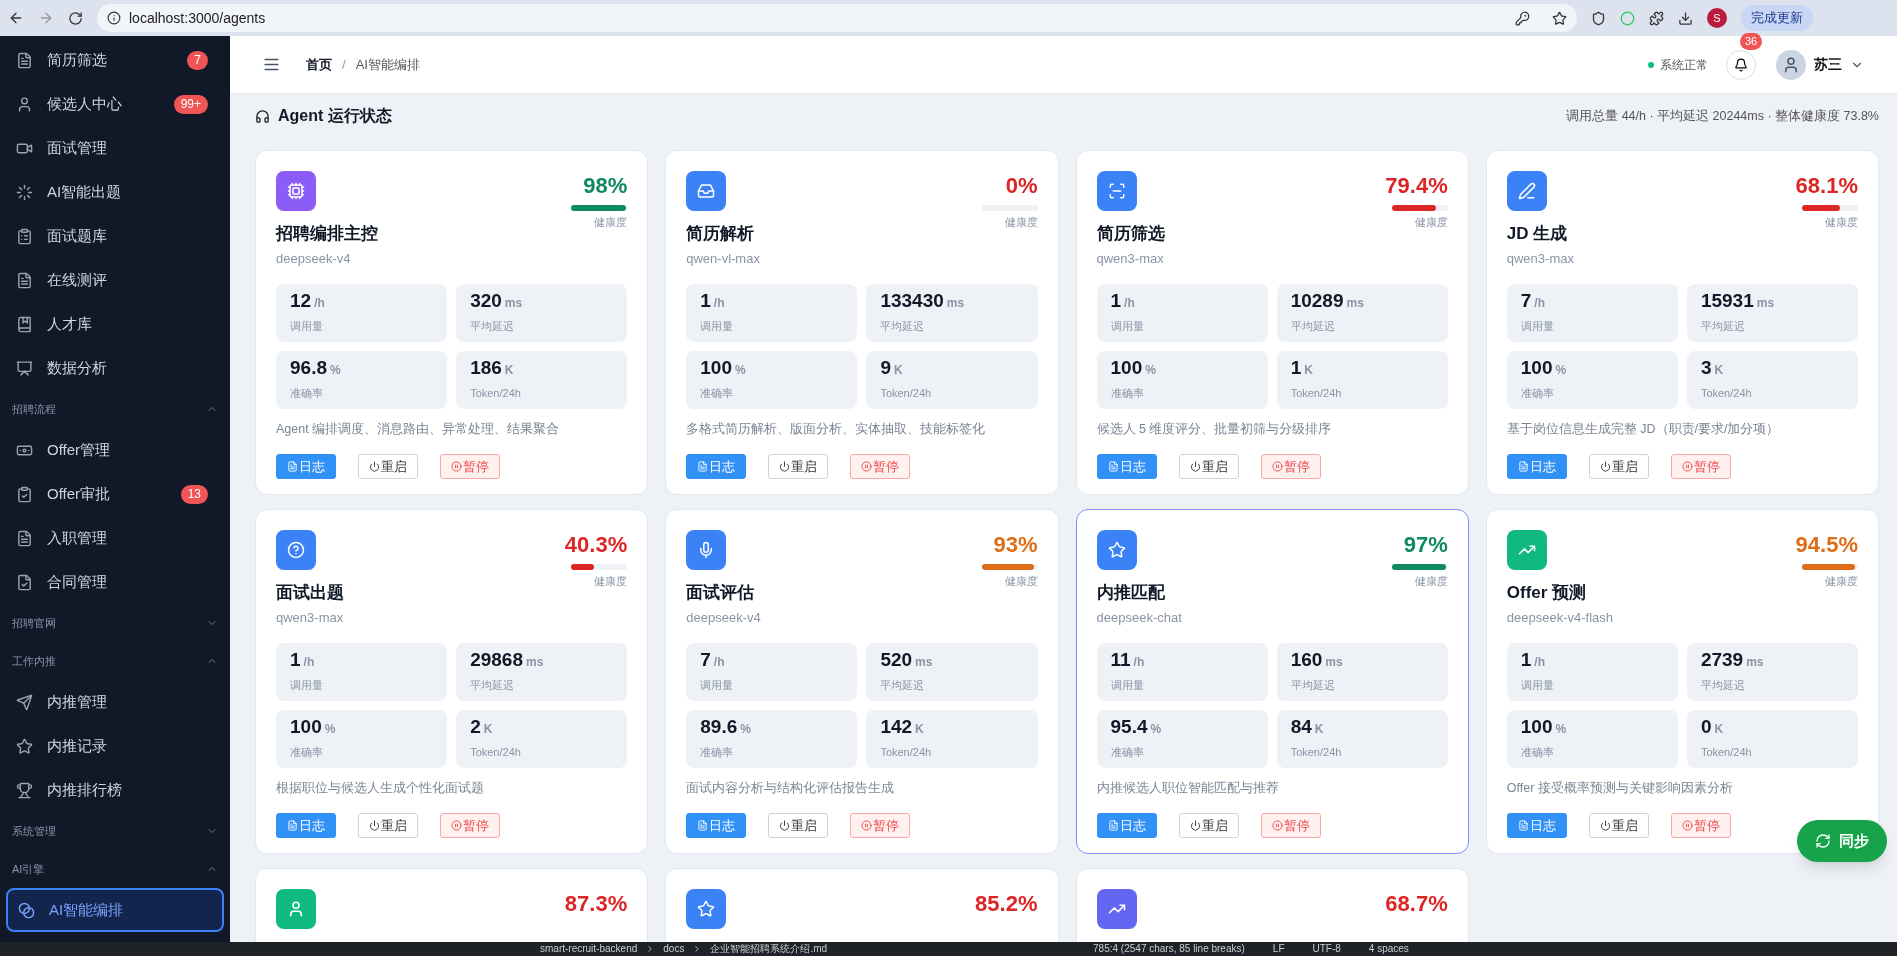  Describe the element at coordinates (452, 322) in the screenshot. I see `agent-card: 招聘编排主控 deepseek-v4 98% 健康度 12/h 调用量 320 ms 平均延迟 96.8% 准确率 186 K Token/24h Agent 编排调度、消息路由、异常处理、结果聚合 日志 重启 暂停` at that location.